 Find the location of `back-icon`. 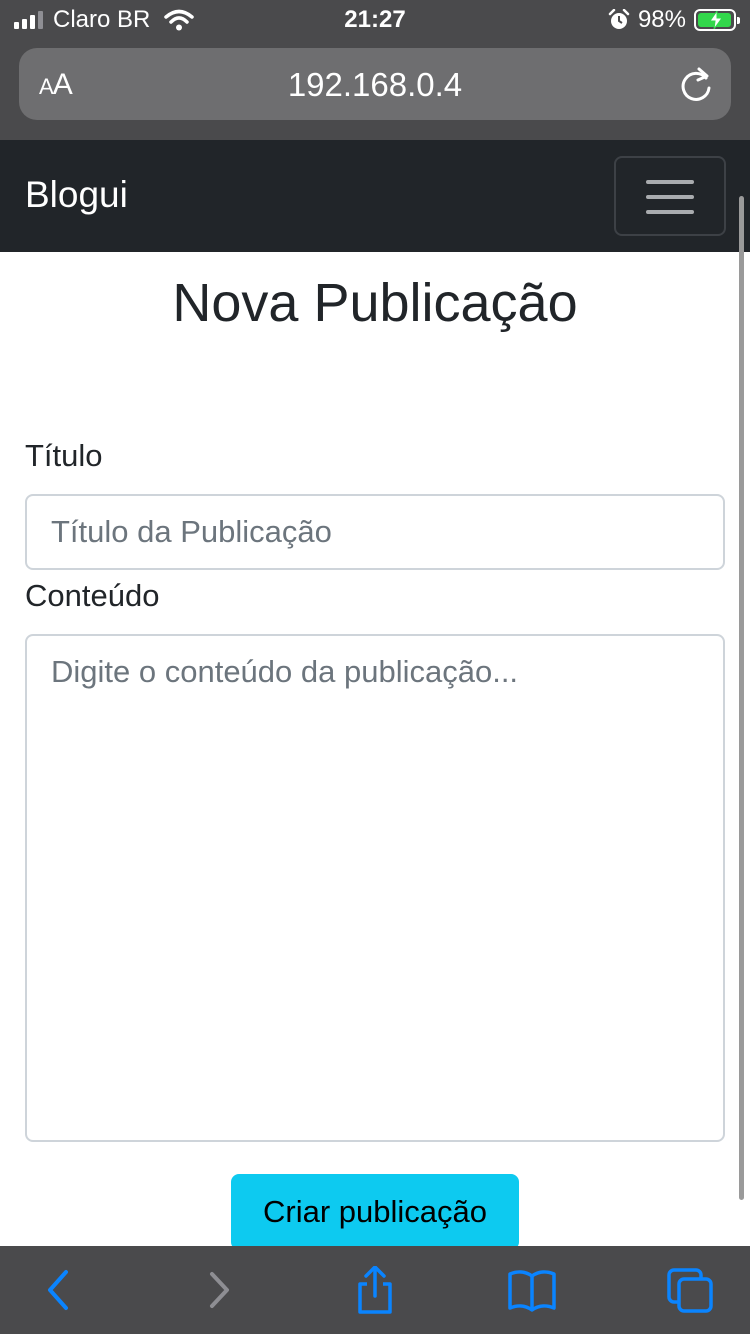

back-icon is located at coordinates (59, 1290).